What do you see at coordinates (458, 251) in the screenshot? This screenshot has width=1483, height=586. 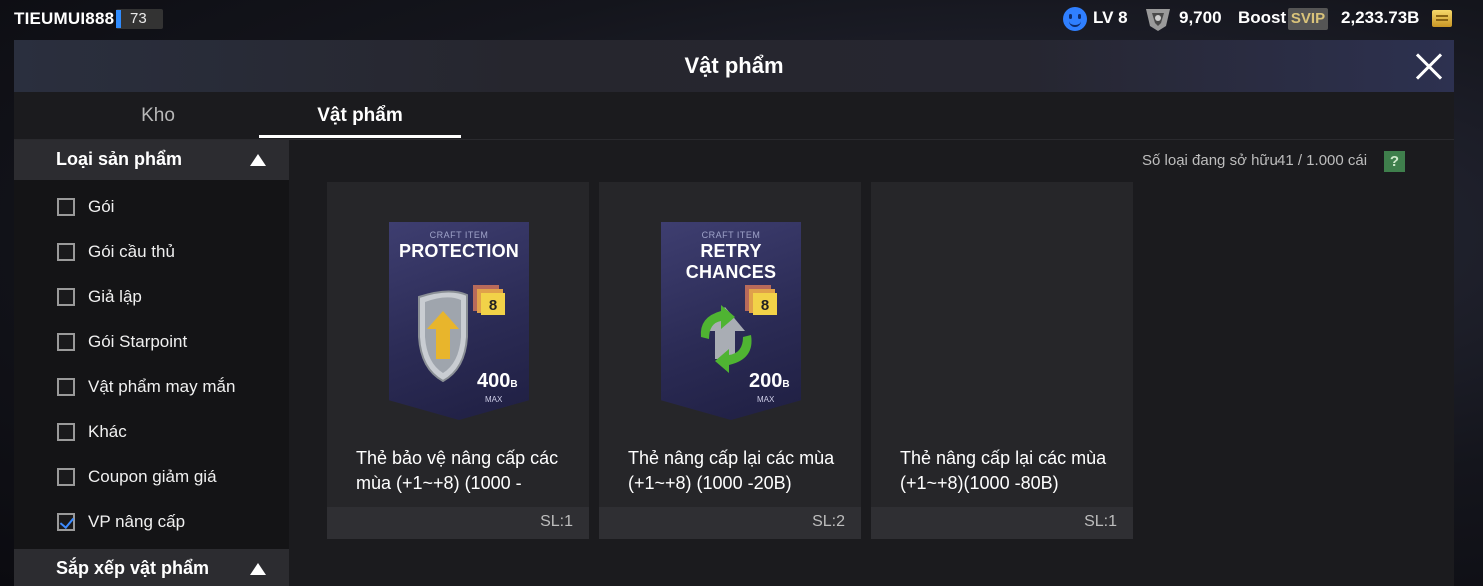 I see `pack-title: PROTECTION` at bounding box center [458, 251].